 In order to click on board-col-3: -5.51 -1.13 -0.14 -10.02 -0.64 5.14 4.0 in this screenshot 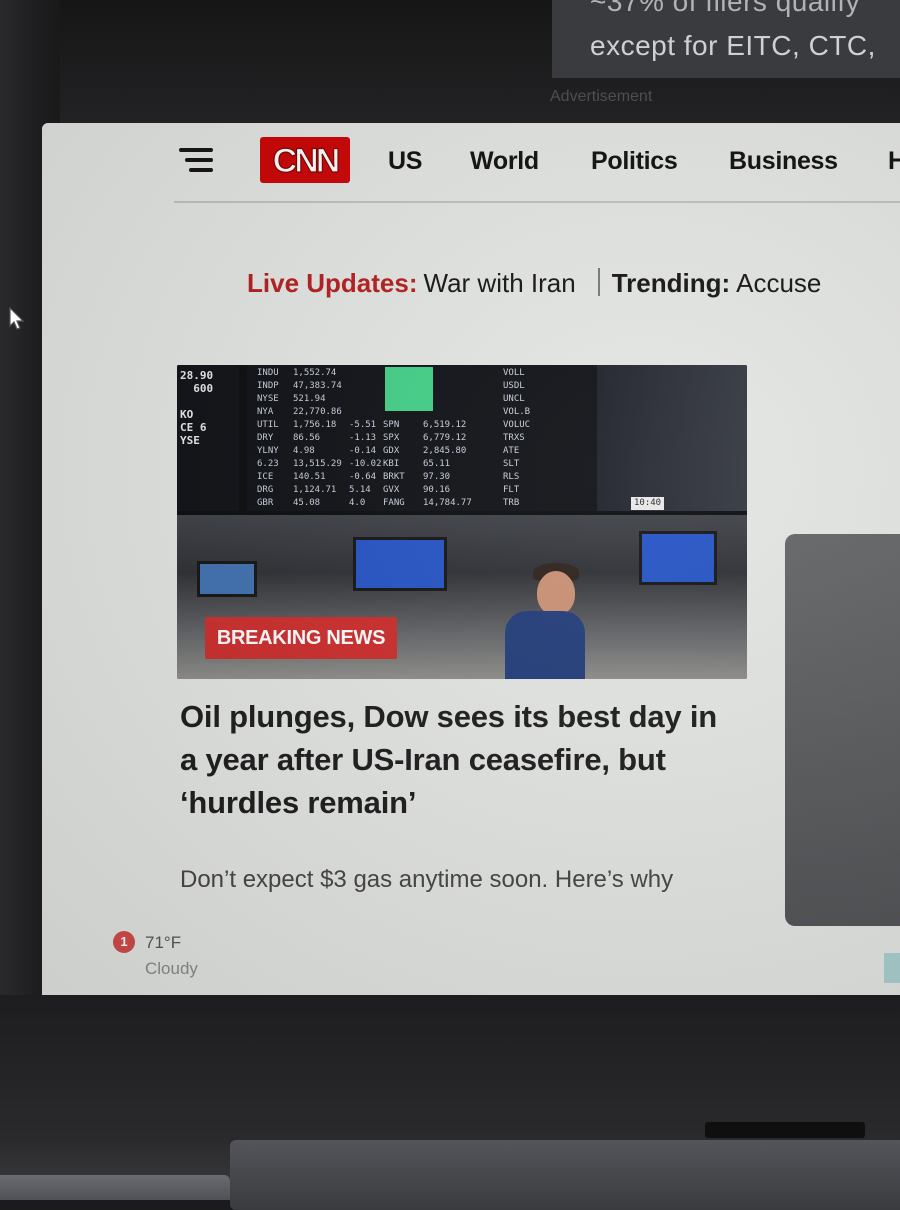, I will do `click(365, 464)`.